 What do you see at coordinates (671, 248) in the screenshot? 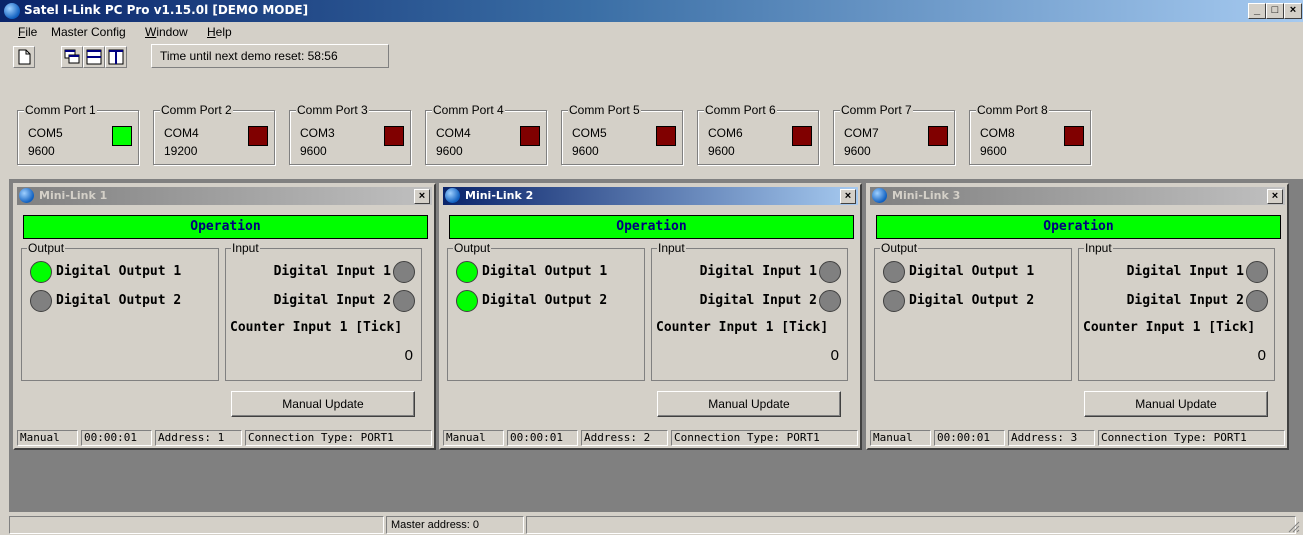
I see `input-group-label: Input` at bounding box center [671, 248].